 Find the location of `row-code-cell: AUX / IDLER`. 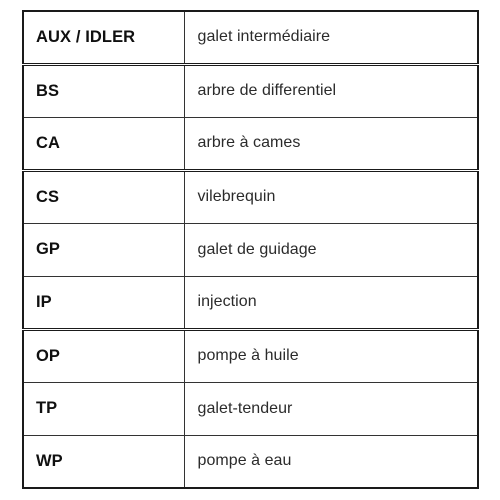

row-code-cell: AUX / IDLER is located at coordinates (104, 38).